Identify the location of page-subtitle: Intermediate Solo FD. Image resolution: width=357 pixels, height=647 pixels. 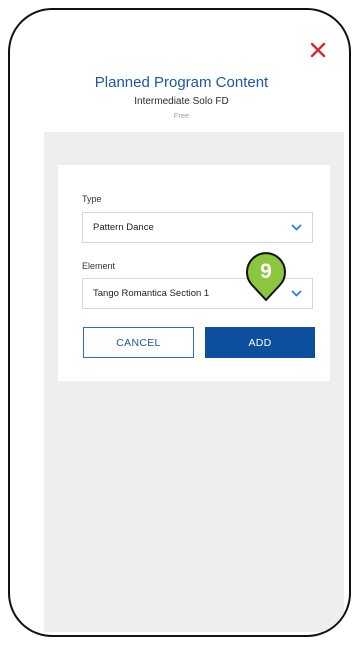
(181, 101).